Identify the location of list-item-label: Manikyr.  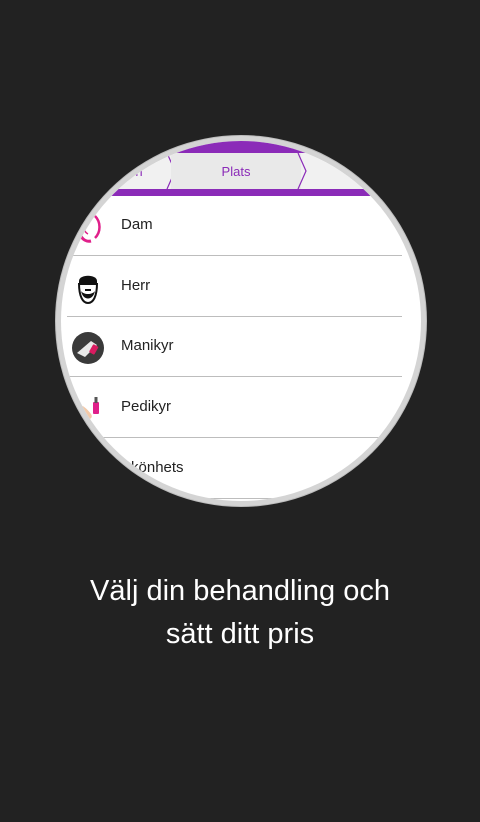
(147, 345).